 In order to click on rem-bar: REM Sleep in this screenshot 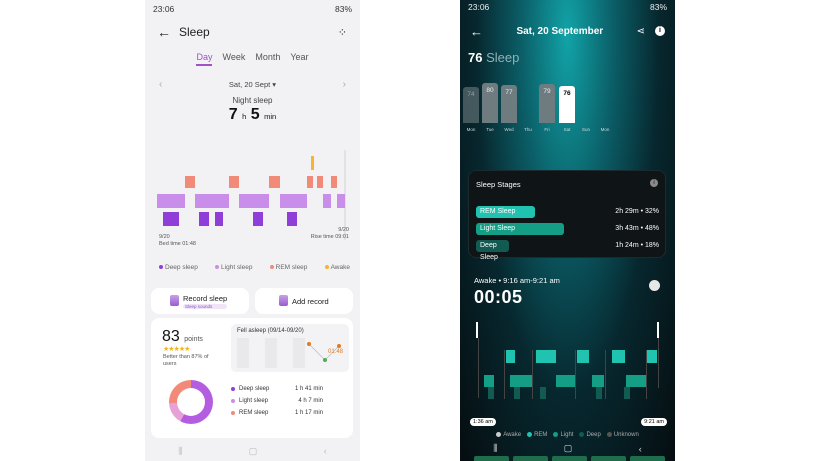, I will do `click(505, 212)`.